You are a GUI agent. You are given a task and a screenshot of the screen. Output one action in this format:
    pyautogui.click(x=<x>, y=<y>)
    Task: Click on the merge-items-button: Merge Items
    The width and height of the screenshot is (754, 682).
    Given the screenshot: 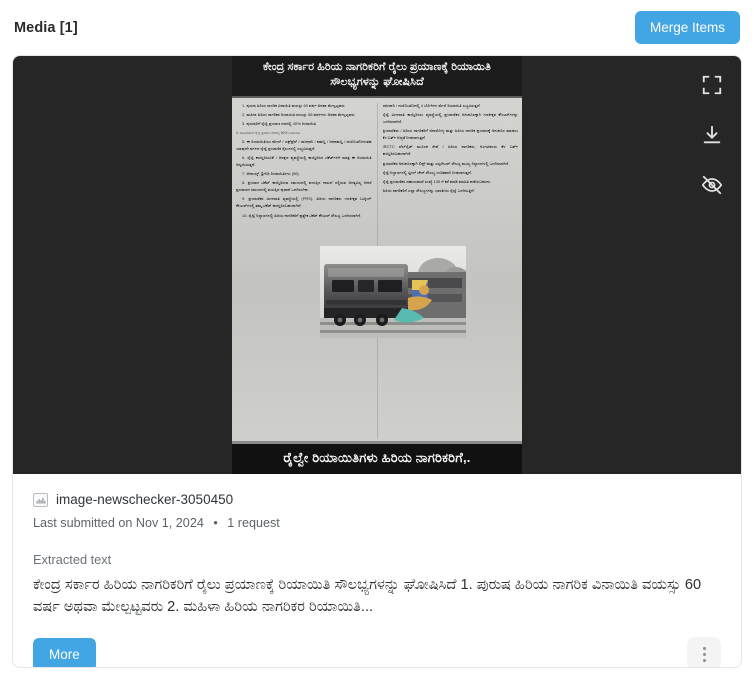 What is the action you would take?
    pyautogui.click(x=687, y=27)
    